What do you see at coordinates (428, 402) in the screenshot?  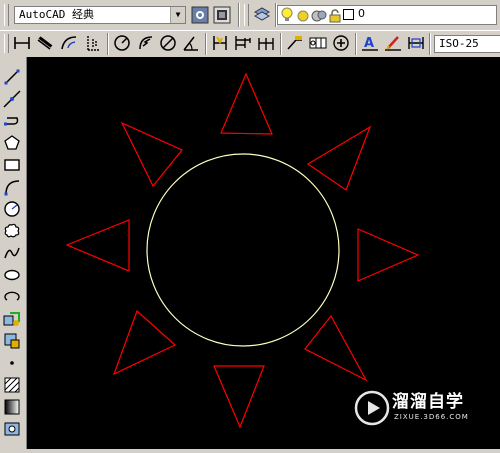 I see `watermark-title: 溜溜自学` at bounding box center [428, 402].